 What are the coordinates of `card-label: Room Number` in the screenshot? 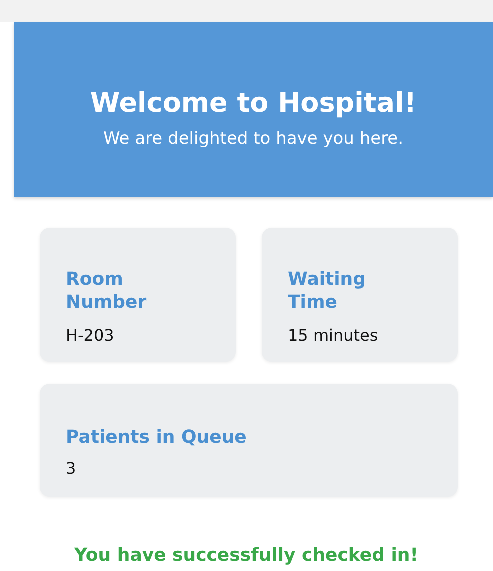 It's located at (107, 291).